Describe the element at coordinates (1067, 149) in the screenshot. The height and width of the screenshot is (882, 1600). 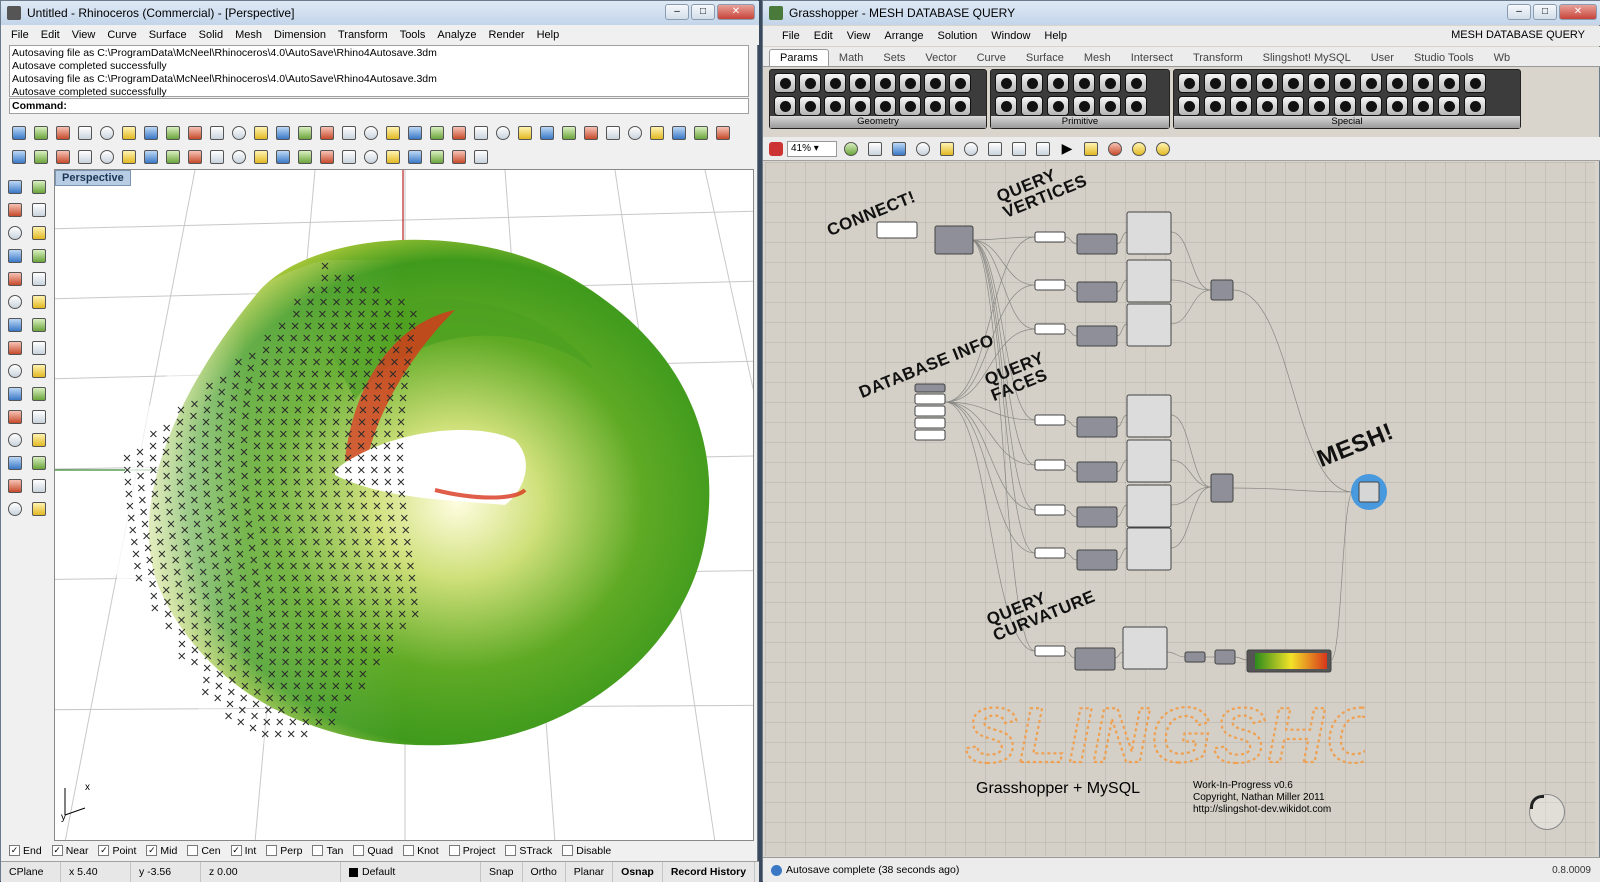
I see `play-icon: ▶` at that location.